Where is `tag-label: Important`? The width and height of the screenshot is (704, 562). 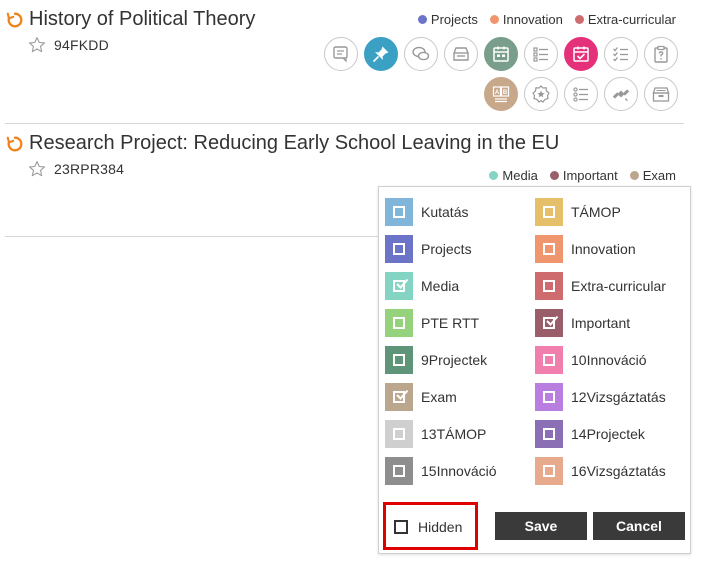 tag-label: Important is located at coordinates (590, 175).